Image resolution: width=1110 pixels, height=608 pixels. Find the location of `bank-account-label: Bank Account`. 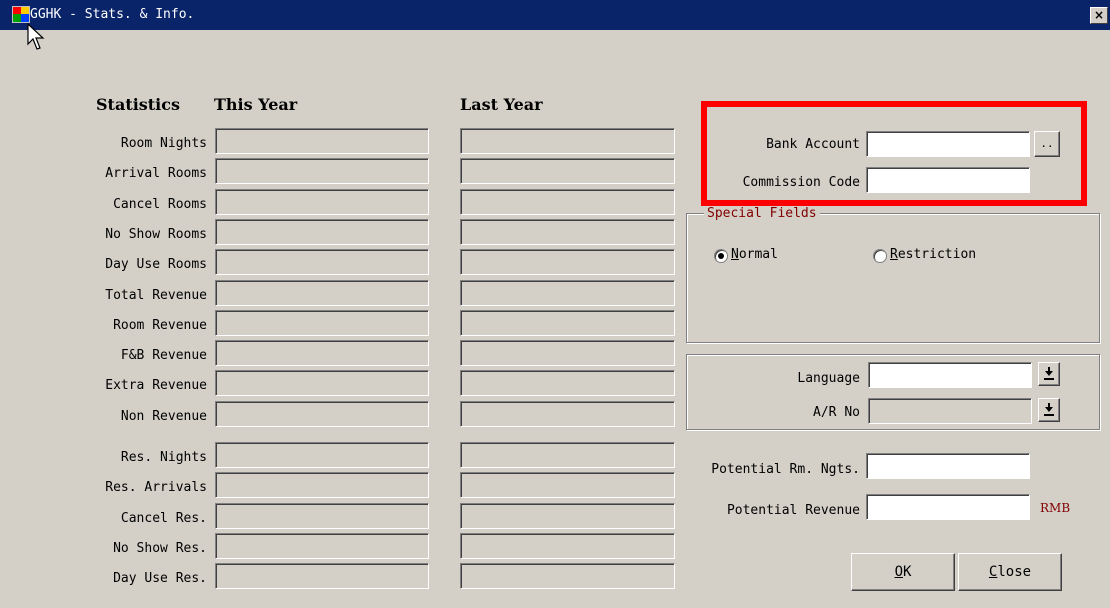

bank-account-label: Bank Account is located at coordinates (813, 144).